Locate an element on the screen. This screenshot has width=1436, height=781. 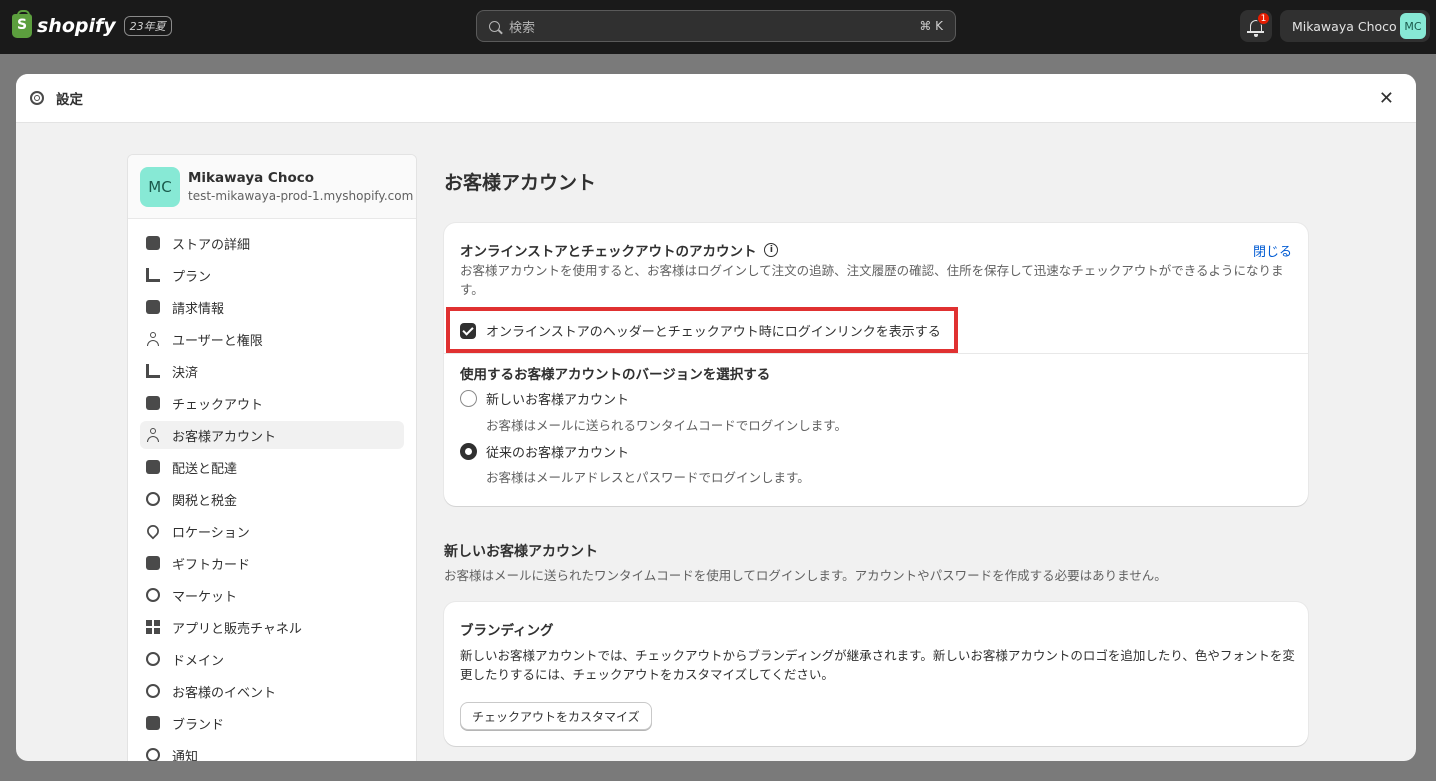
store-domain: test-mikawaya-prod-1.myshopify.com is located at coordinates (301, 196).